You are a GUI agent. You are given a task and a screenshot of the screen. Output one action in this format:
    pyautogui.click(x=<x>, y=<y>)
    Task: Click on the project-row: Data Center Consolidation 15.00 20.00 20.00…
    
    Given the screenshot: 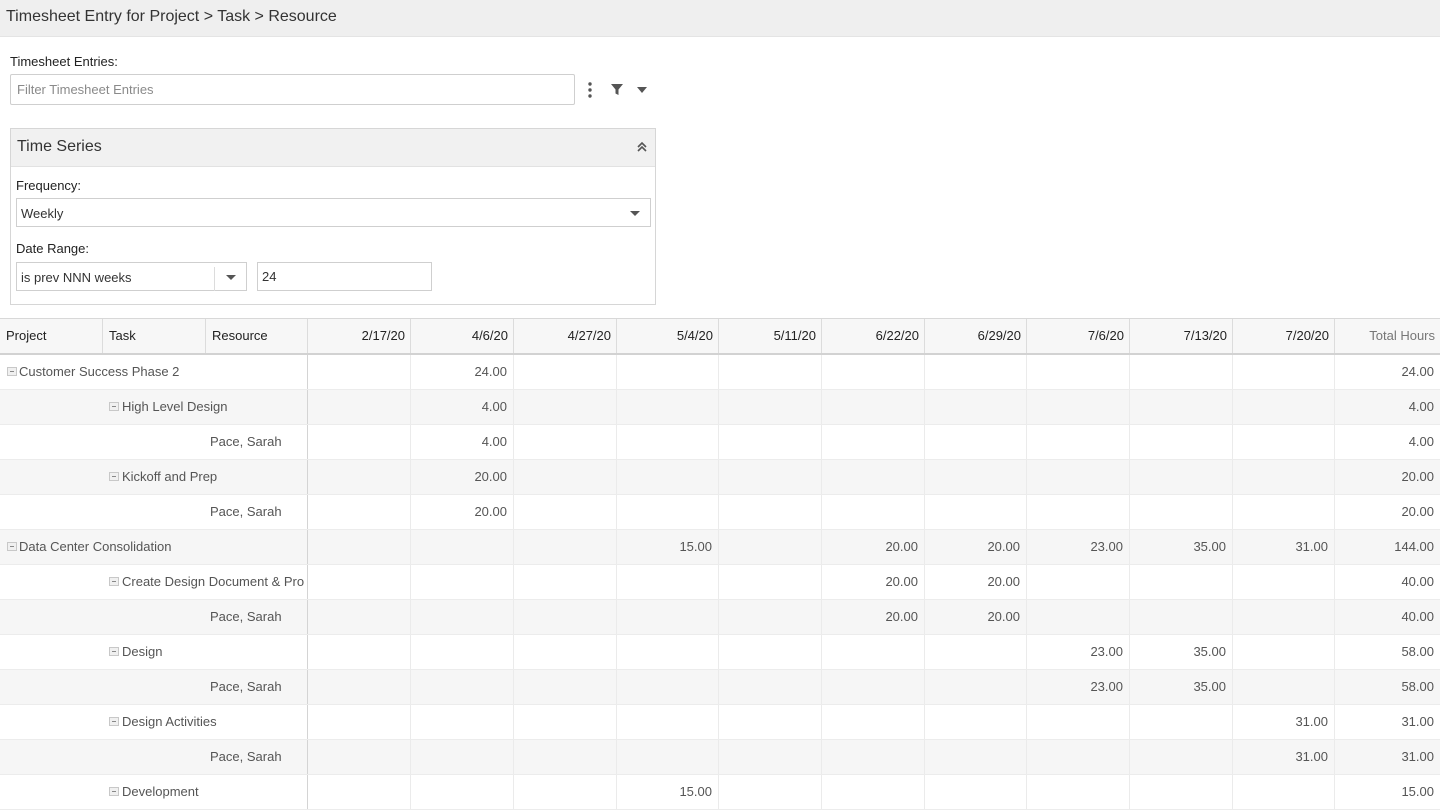 What is the action you would take?
    pyautogui.click(x=720, y=547)
    